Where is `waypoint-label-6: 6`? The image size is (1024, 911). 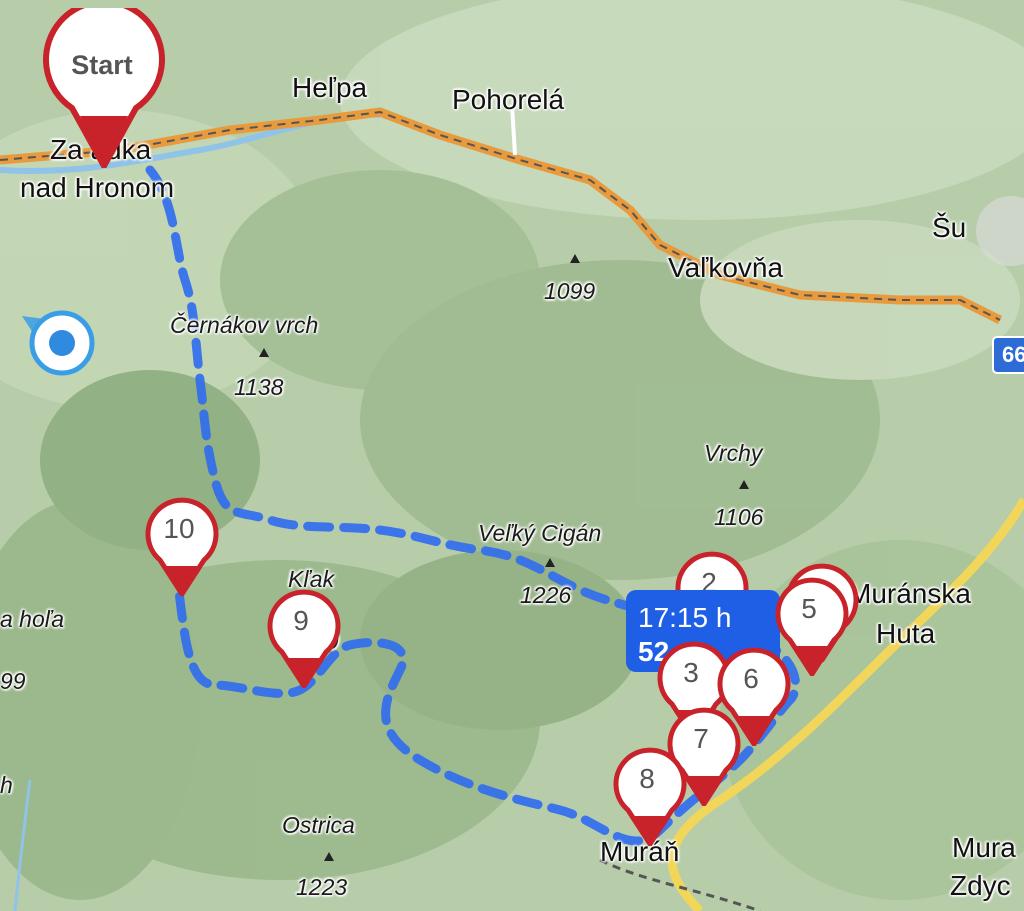
waypoint-label-6: 6 is located at coordinates (751, 678).